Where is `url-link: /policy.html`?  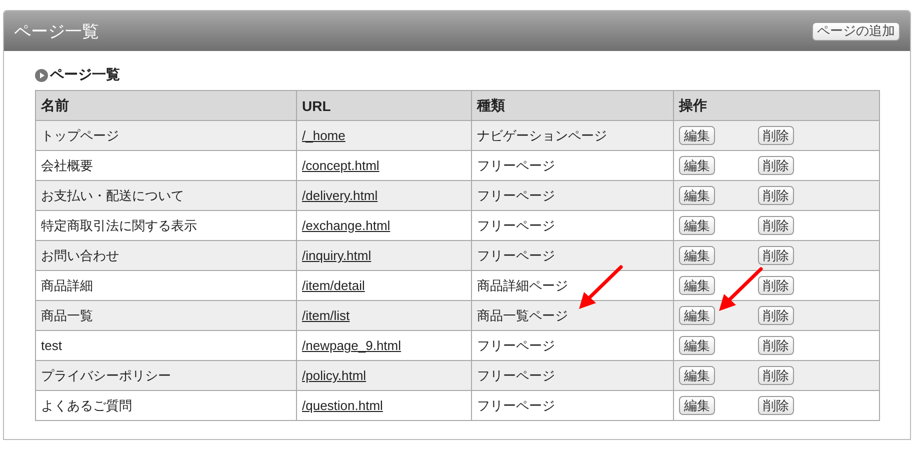 url-link: /policy.html is located at coordinates (334, 375).